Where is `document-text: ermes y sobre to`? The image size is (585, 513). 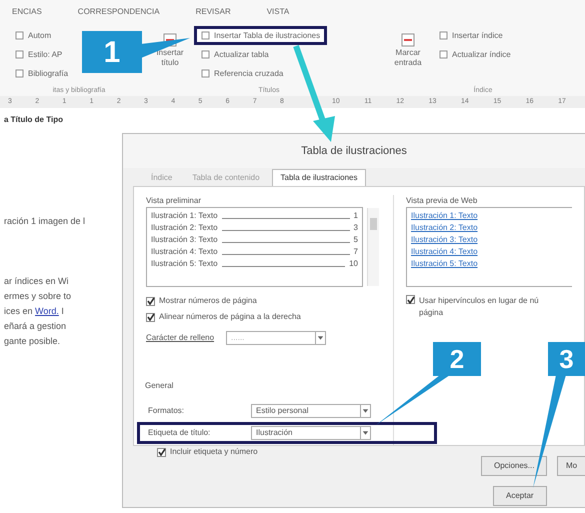
document-text: ermes y sobre to is located at coordinates (38, 296).